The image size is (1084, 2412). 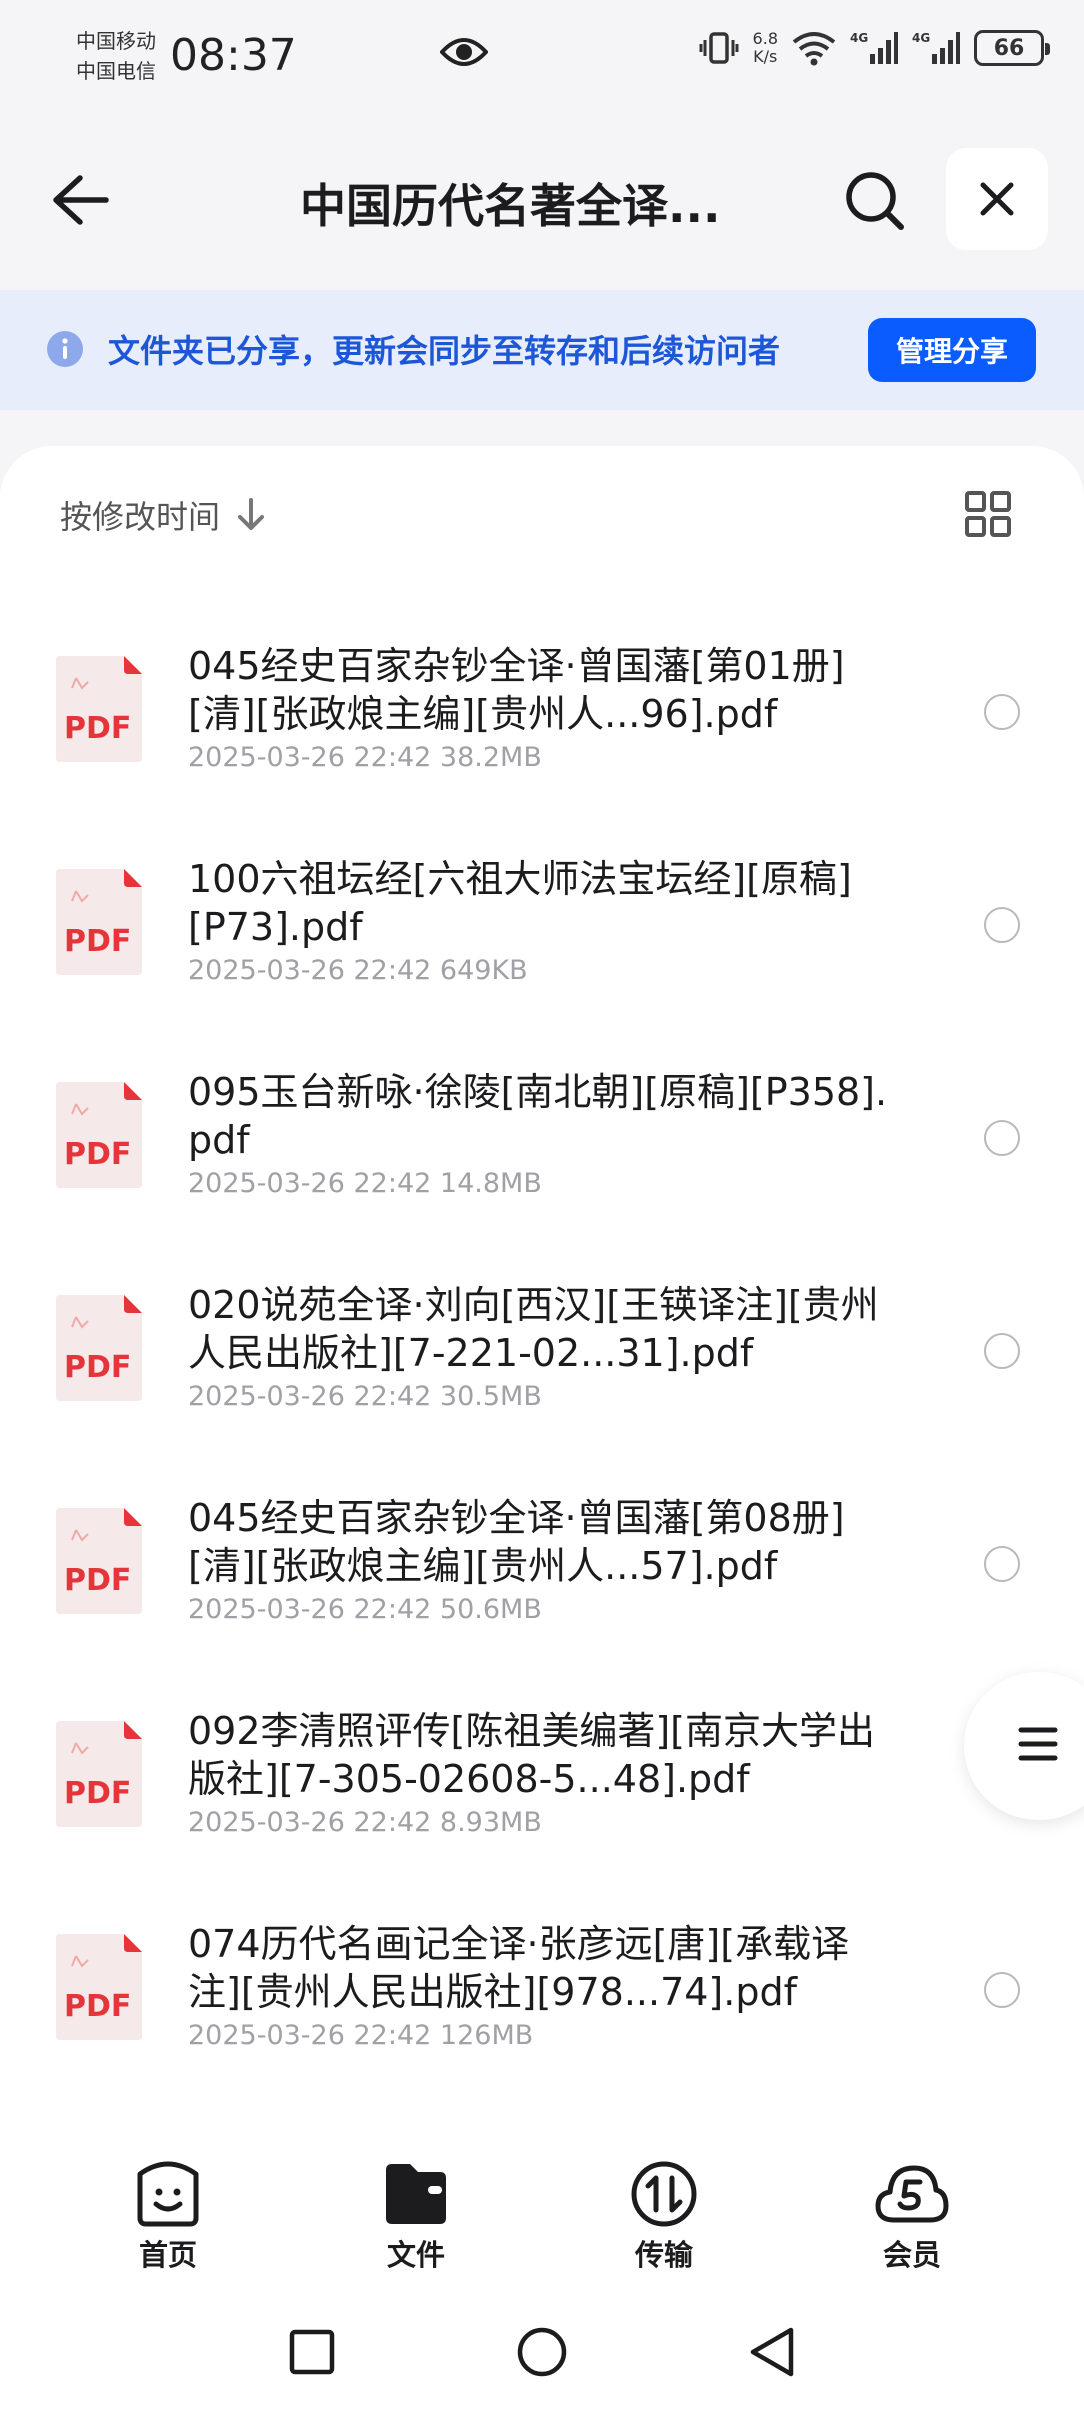 What do you see at coordinates (952, 350) in the screenshot?
I see `manage-share-button: 管理分享` at bounding box center [952, 350].